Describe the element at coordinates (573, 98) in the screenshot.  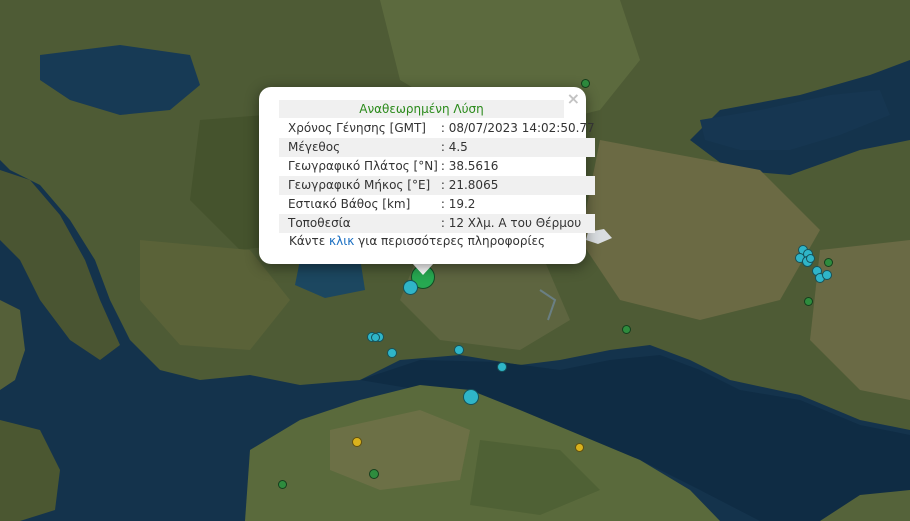
I see `close-icon: ×` at that location.